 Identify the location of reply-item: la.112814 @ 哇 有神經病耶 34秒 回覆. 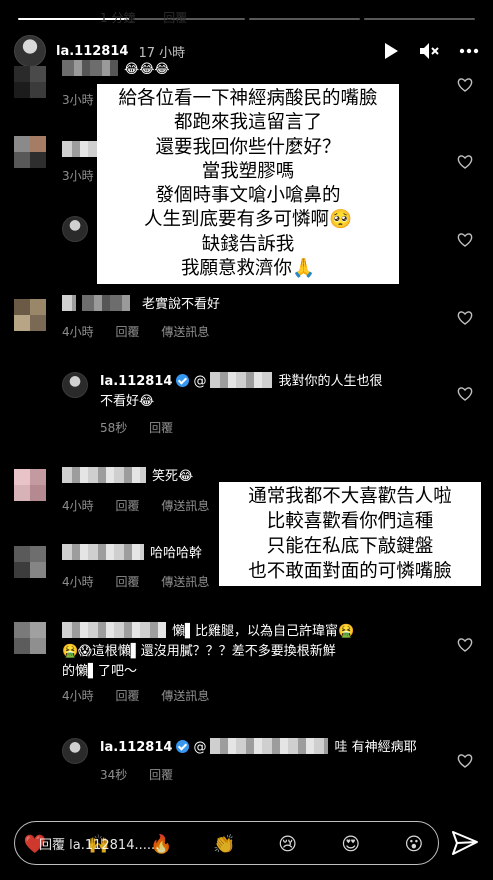
(246, 763).